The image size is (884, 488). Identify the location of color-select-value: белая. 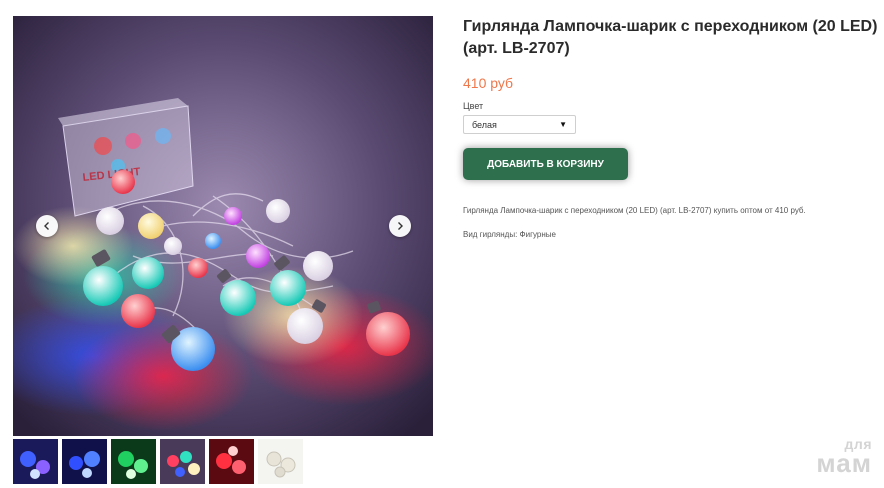
(484, 124).